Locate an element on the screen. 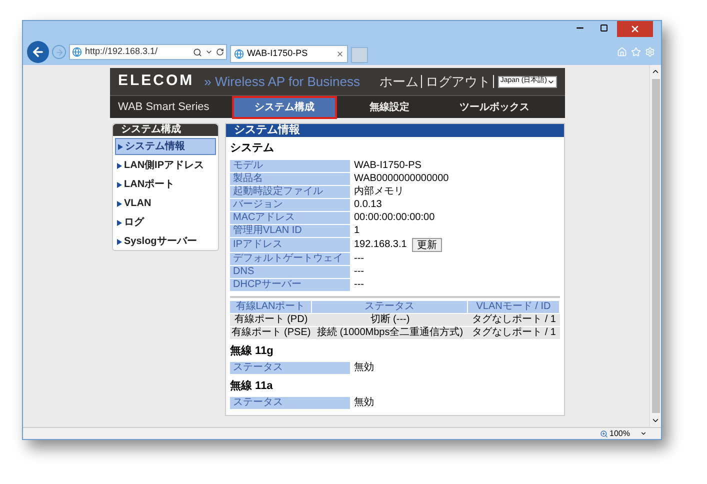  series-name: WAB Smart Series is located at coordinates (163, 107).